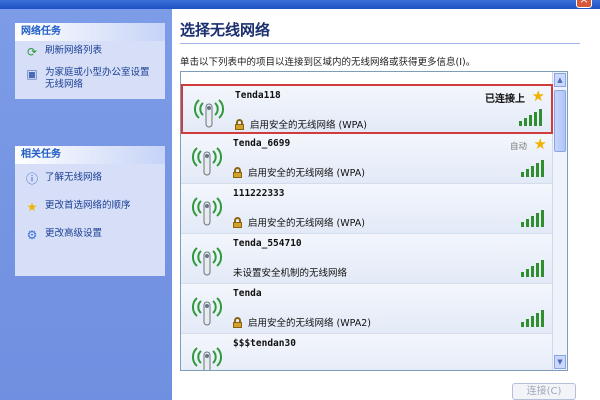 The width and height of the screenshot is (600, 400). I want to click on security-label: 未设置安全机制的无线网络, so click(290, 273).